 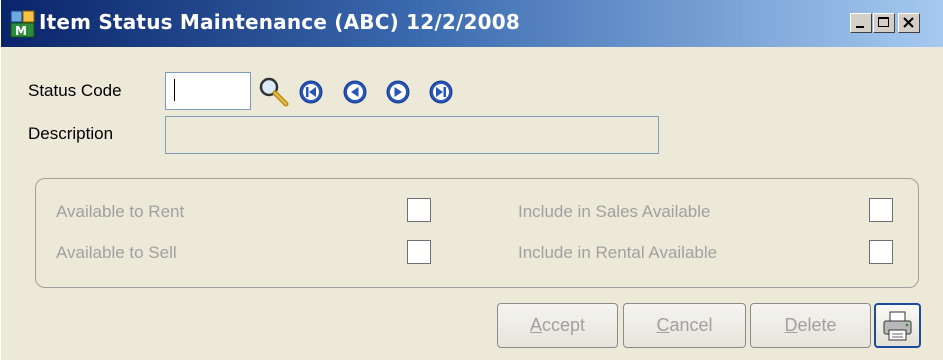 What do you see at coordinates (791, 325) in the screenshot?
I see `delete-mnemonic: D` at bounding box center [791, 325].